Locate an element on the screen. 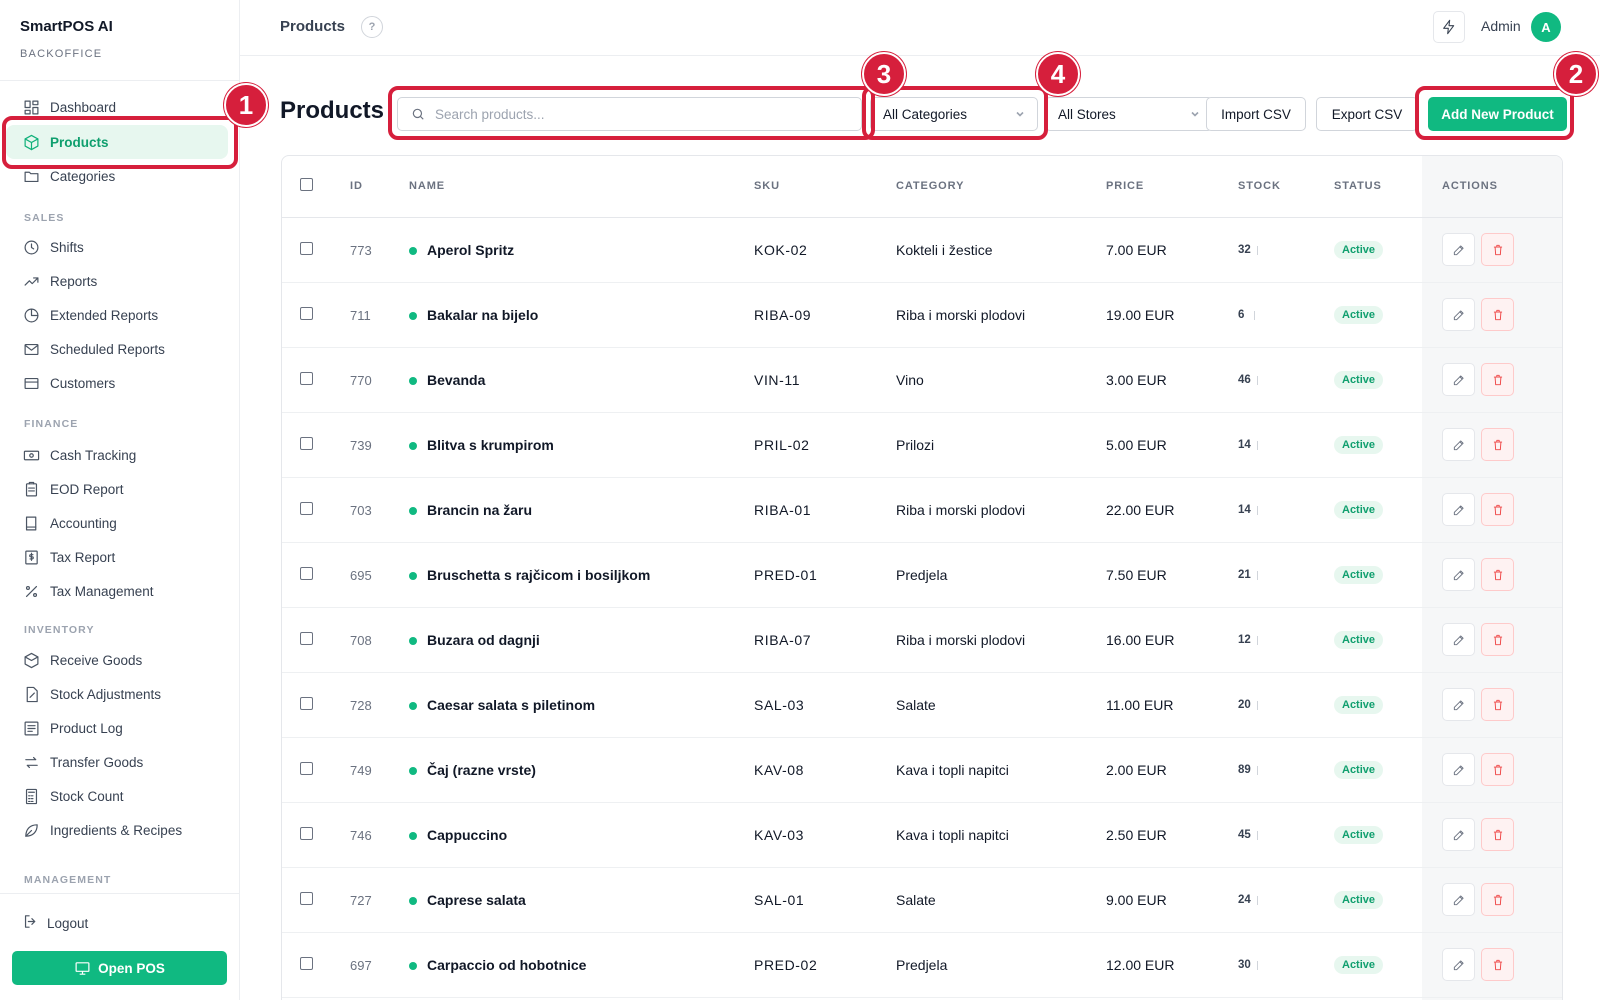 This screenshot has width=1600, height=1000. sidebar-item-categories: Categories is located at coordinates (117, 176).